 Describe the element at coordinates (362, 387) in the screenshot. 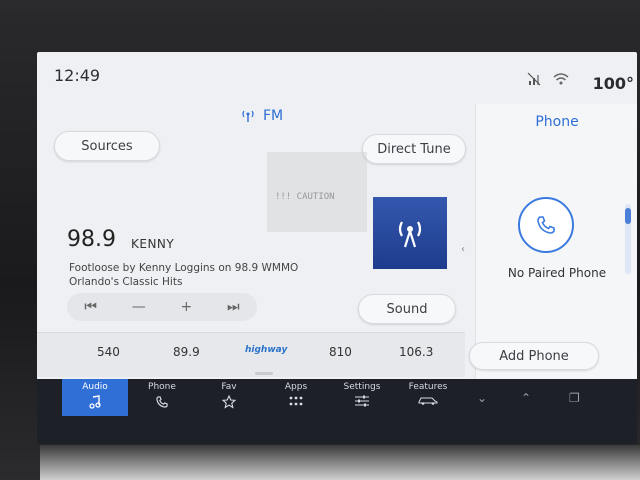

I see `tab-settings-label: Settings` at that location.